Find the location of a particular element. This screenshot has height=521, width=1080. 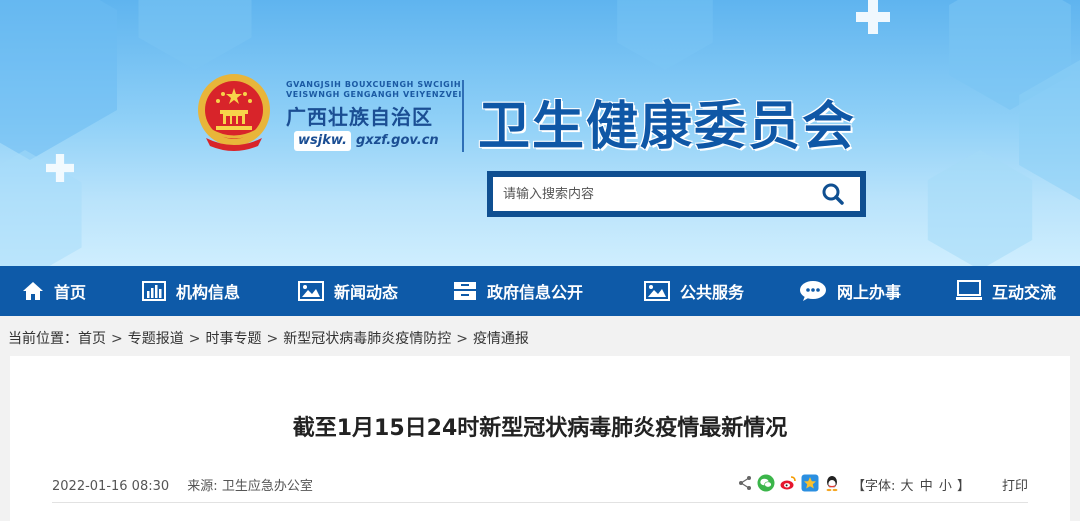

nav-item-news: 新闻动态 is located at coordinates (348, 291).